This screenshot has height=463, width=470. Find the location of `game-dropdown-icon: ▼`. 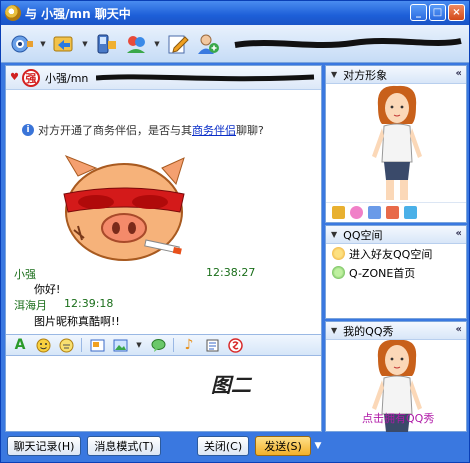

game-dropdown-icon: ▼ is located at coordinates (157, 44).